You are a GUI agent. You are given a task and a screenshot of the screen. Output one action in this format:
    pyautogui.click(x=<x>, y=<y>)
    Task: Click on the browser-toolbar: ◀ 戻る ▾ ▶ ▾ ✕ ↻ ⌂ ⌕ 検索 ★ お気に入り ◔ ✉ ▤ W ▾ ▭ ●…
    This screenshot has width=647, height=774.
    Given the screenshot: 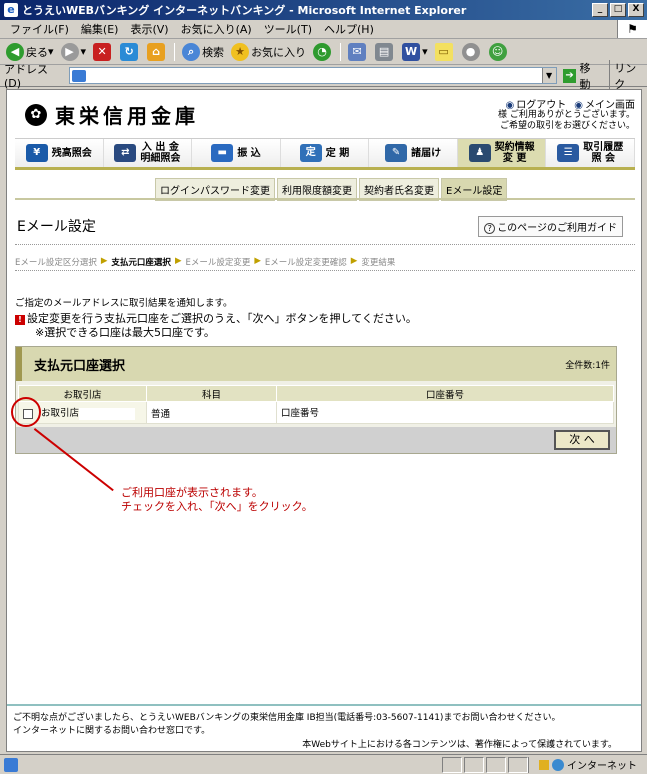 What is the action you would take?
    pyautogui.click(x=323, y=52)
    